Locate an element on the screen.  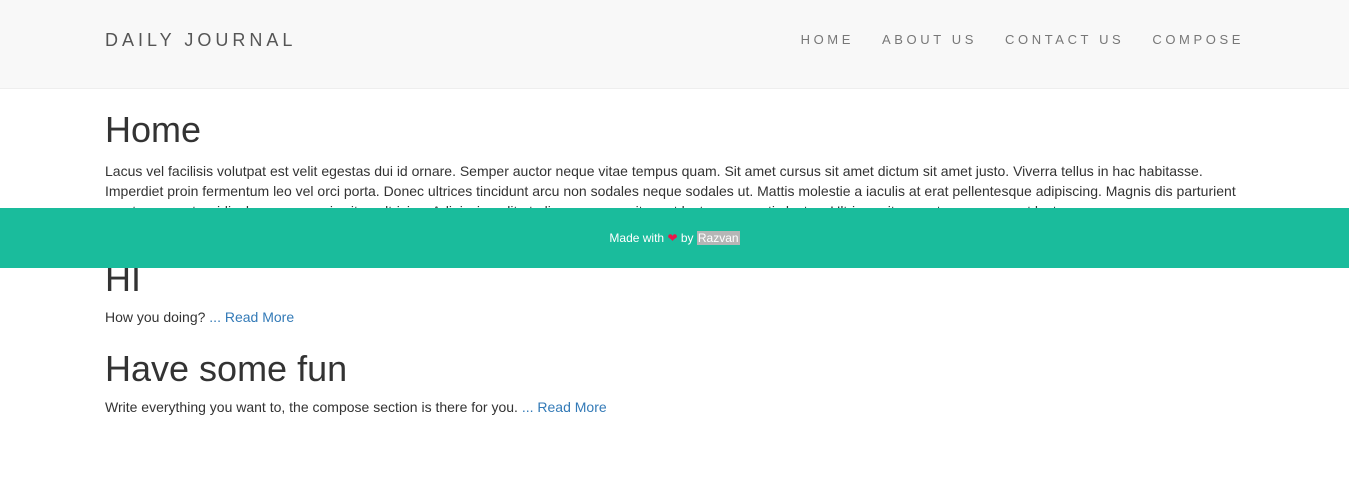
post-excerpt-line: How you doing? ... Read More is located at coordinates (675, 317).